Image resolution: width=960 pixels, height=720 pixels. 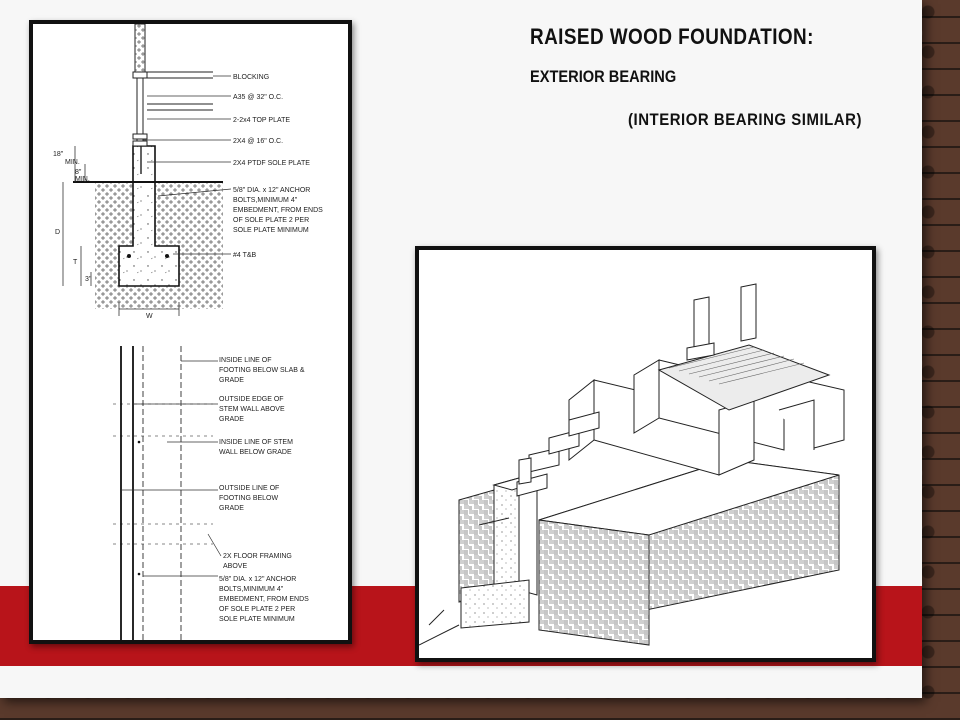 What do you see at coordinates (271, 163) in the screenshot?
I see `callout-label: 2X4 PTDF SOLE PLATE` at bounding box center [271, 163].